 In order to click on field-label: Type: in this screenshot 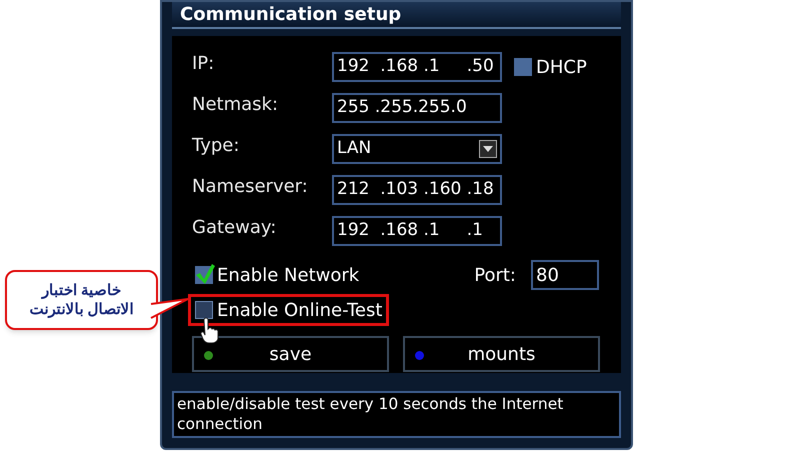, I will do `click(216, 146)`.